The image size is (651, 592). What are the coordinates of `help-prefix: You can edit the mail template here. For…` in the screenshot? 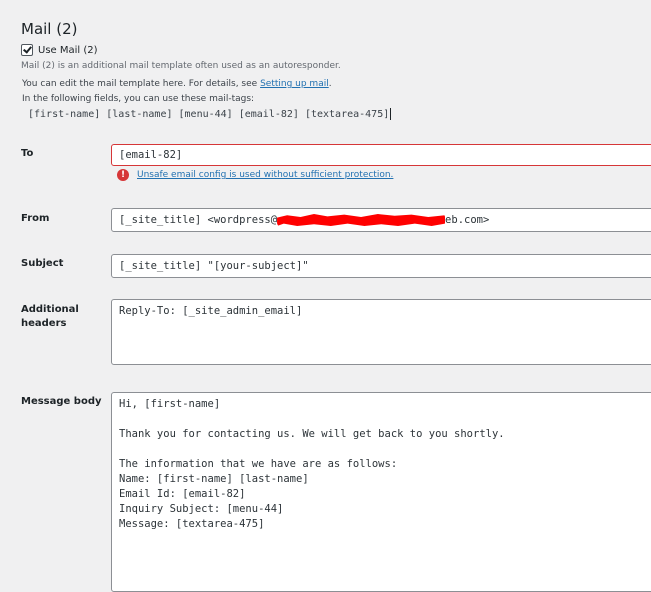 It's located at (141, 84).